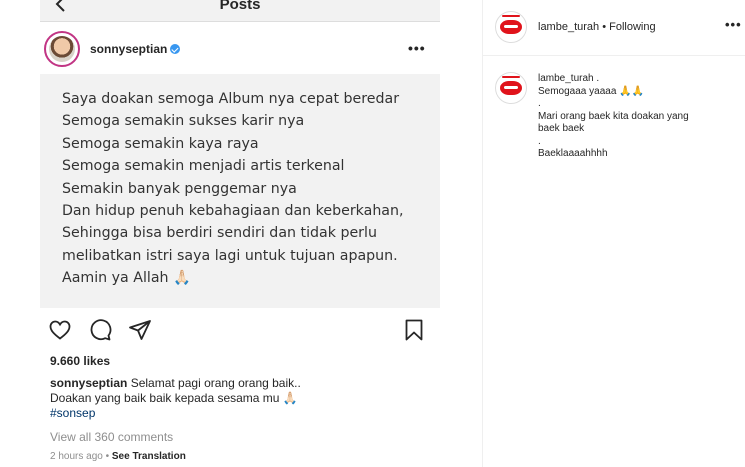 The width and height of the screenshot is (745, 467). Describe the element at coordinates (80, 361) in the screenshot. I see `likes-count: 9.660 likes` at that location.